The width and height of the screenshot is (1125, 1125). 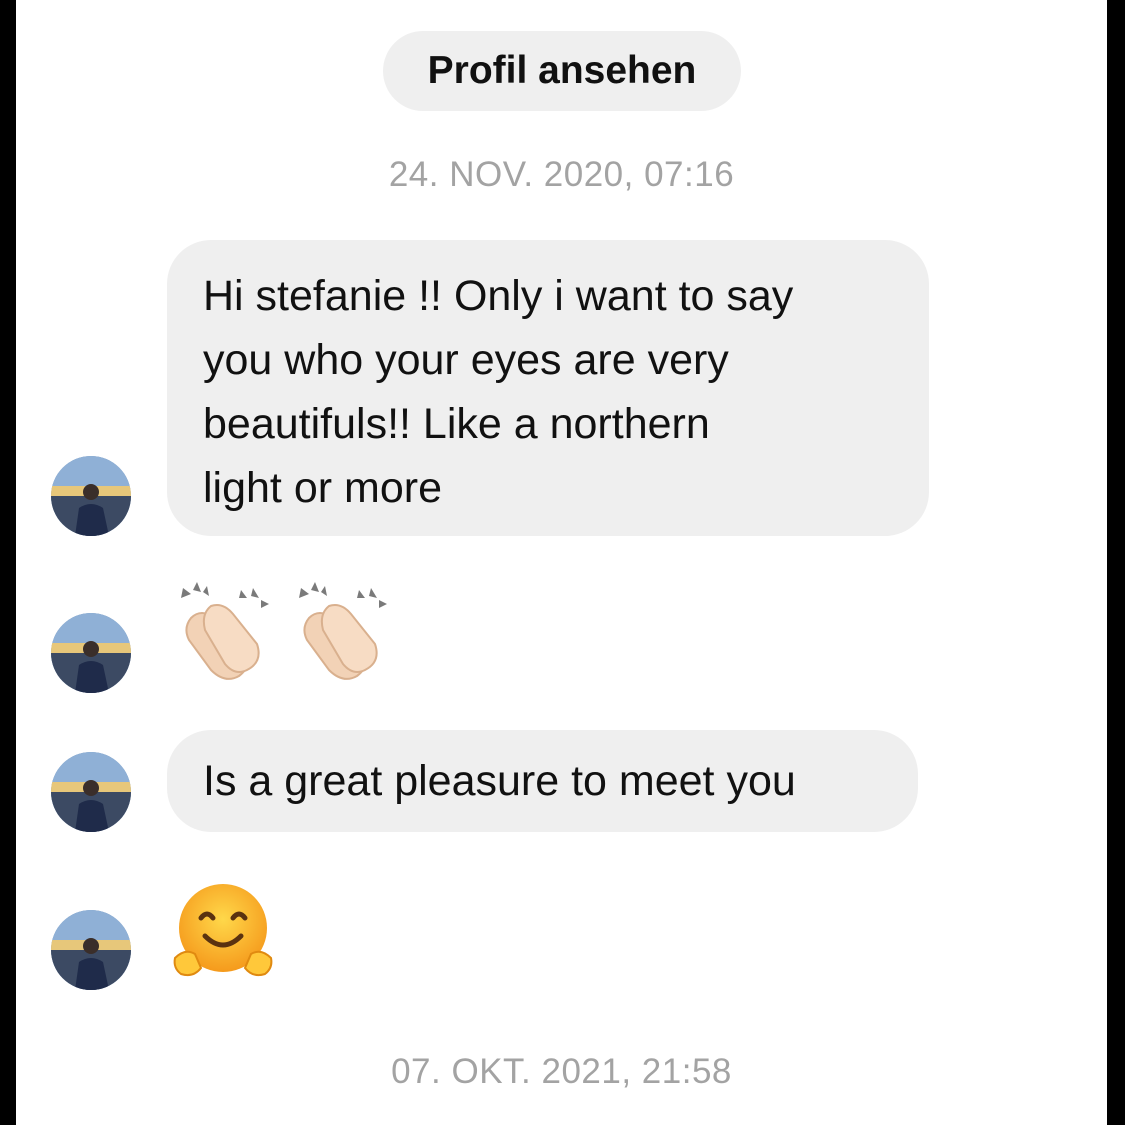 I want to click on message-bubble: Is a great pleasure to meet you, so click(x=542, y=781).